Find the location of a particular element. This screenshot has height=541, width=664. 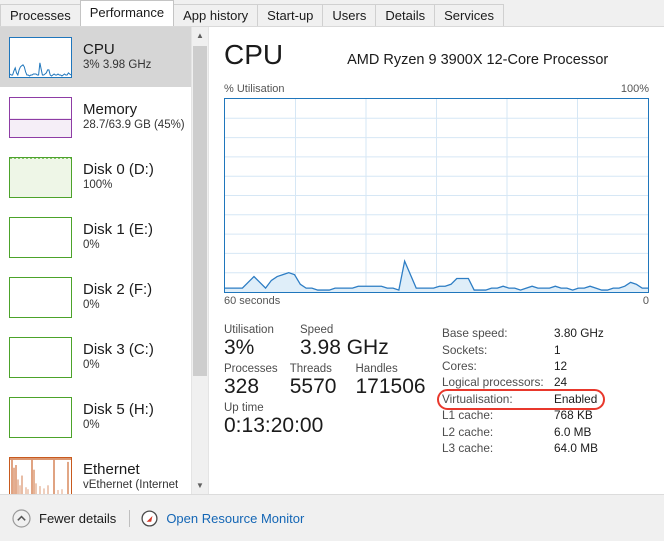

detail-key: Sockets: is located at coordinates (465, 349).